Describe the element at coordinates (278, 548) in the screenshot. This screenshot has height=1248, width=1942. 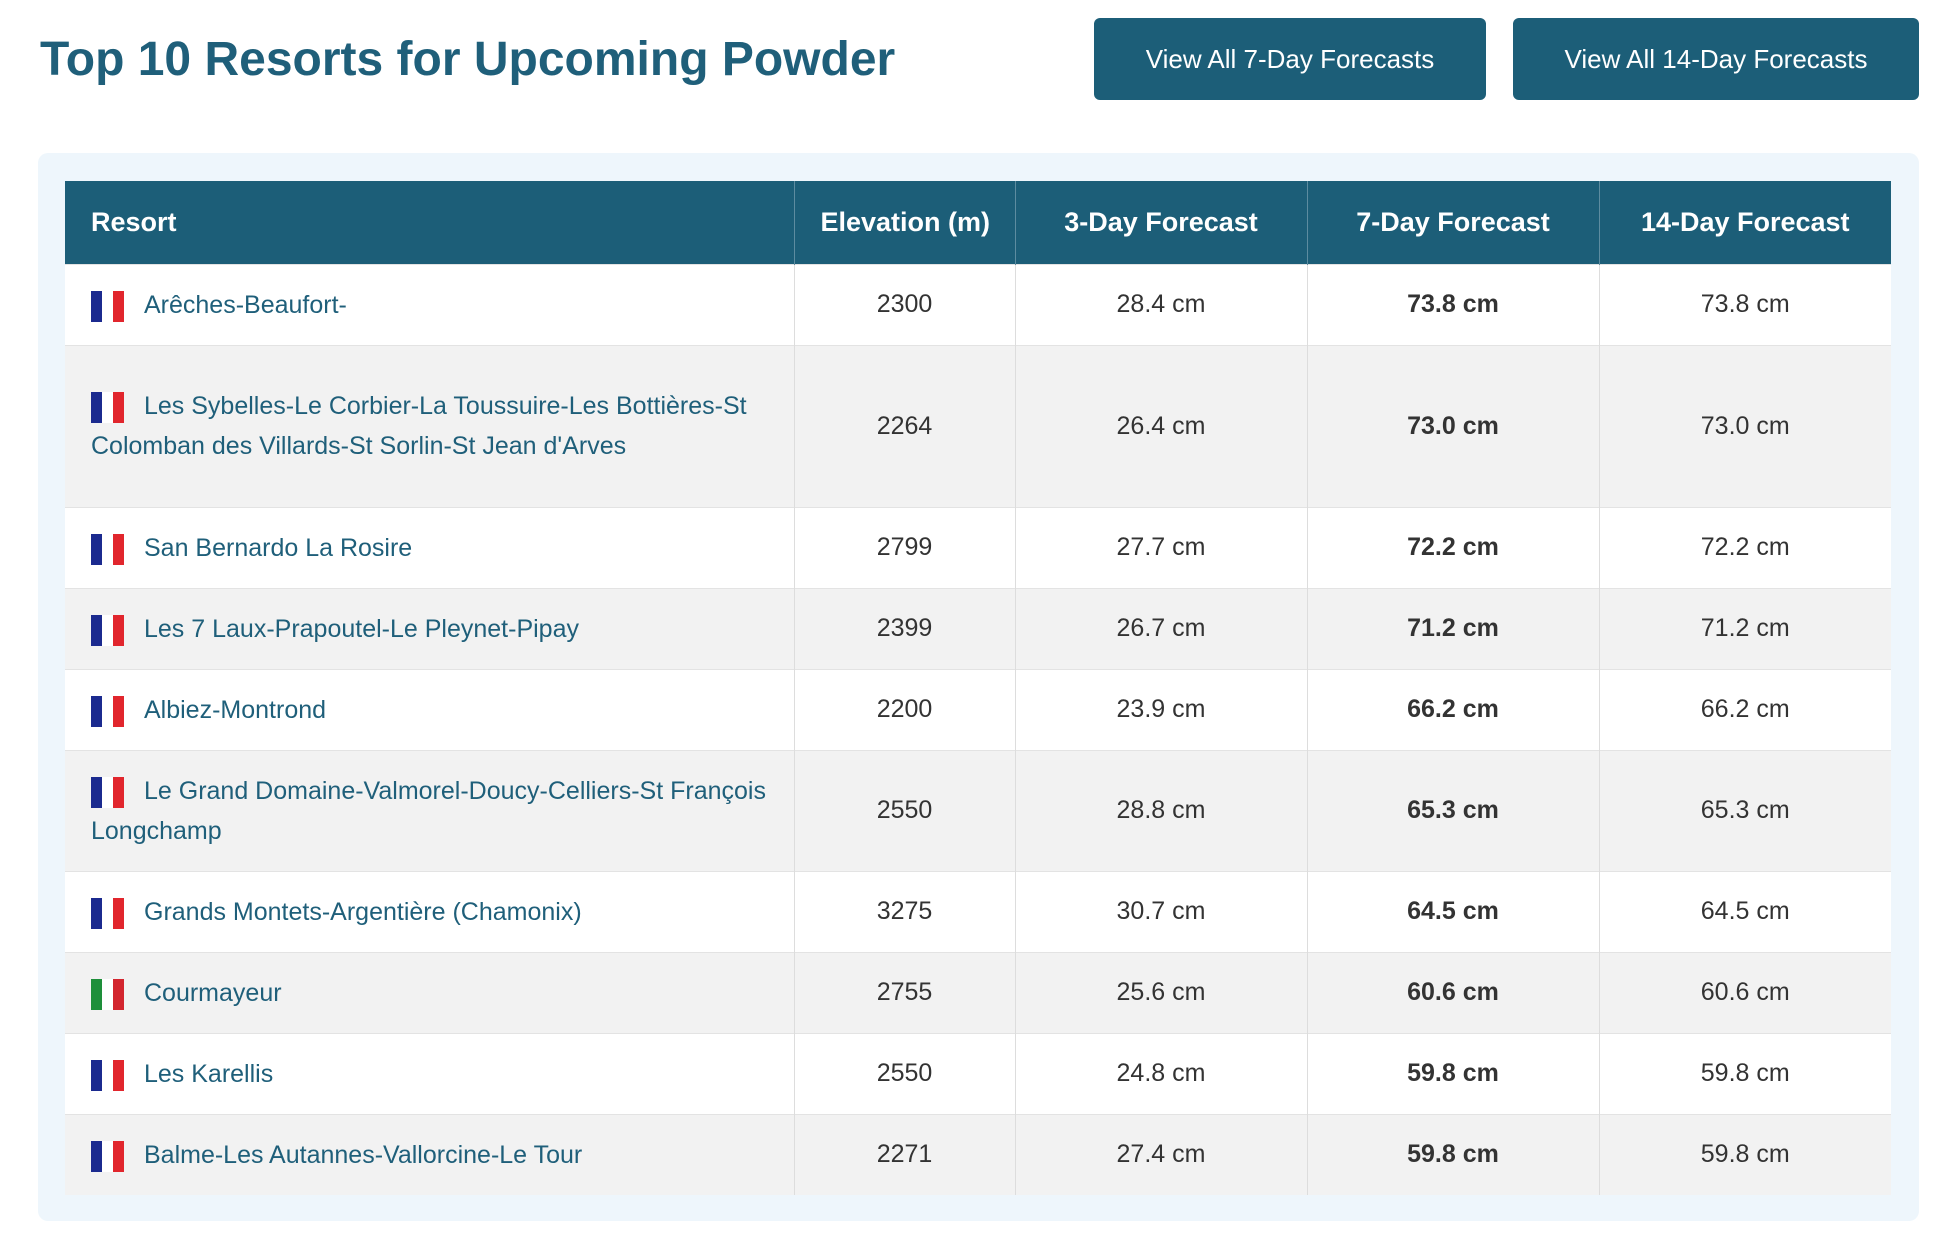
I see `resort-name-link: San Bernardo La Rosire` at that location.